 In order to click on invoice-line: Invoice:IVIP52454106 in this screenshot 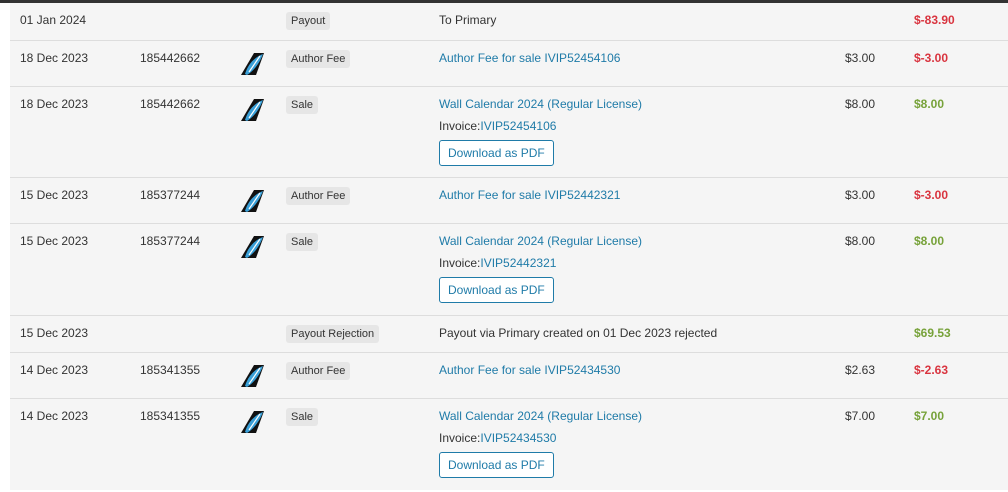, I will do `click(540, 126)`.